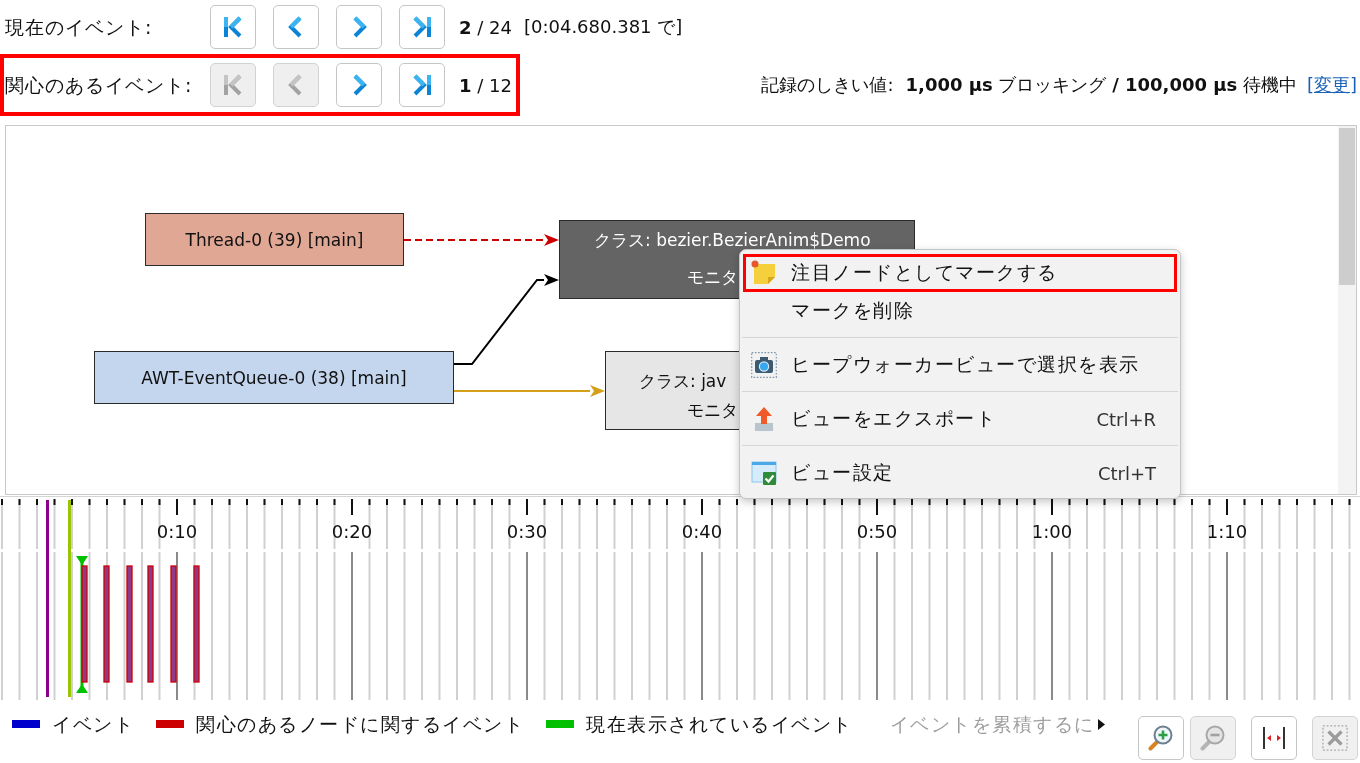 Image resolution: width=1360 pixels, height=763 pixels. Describe the element at coordinates (1335, 738) in the screenshot. I see `close-icon` at that location.